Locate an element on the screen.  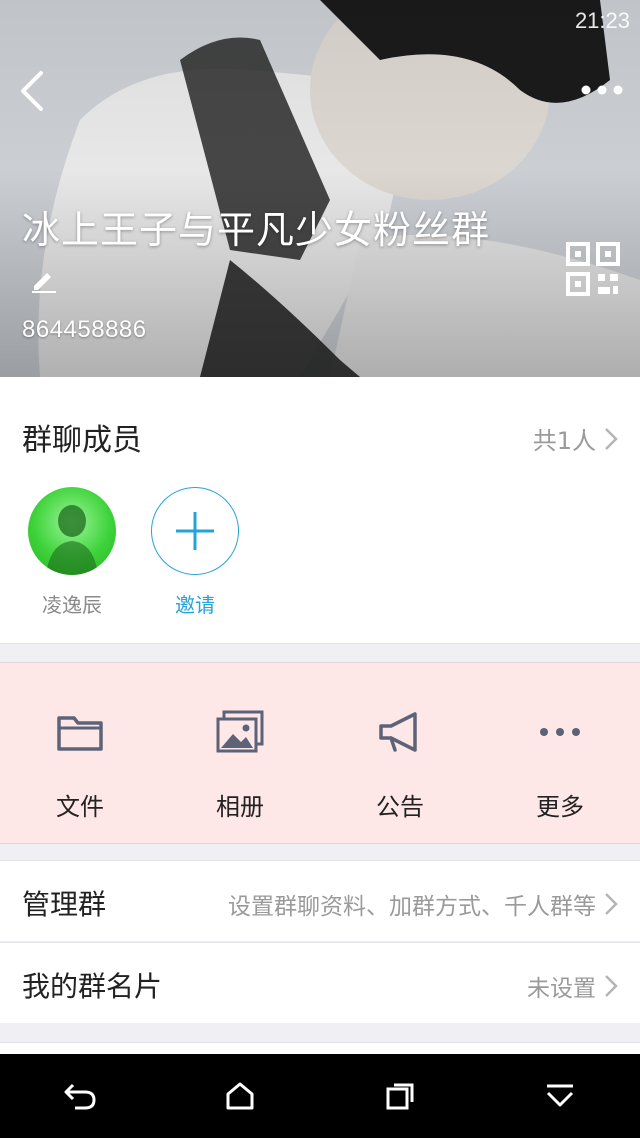
manage-group-row: 管理群 设置群聊资料、加群方式、千人群等 is located at coordinates (320, 900).